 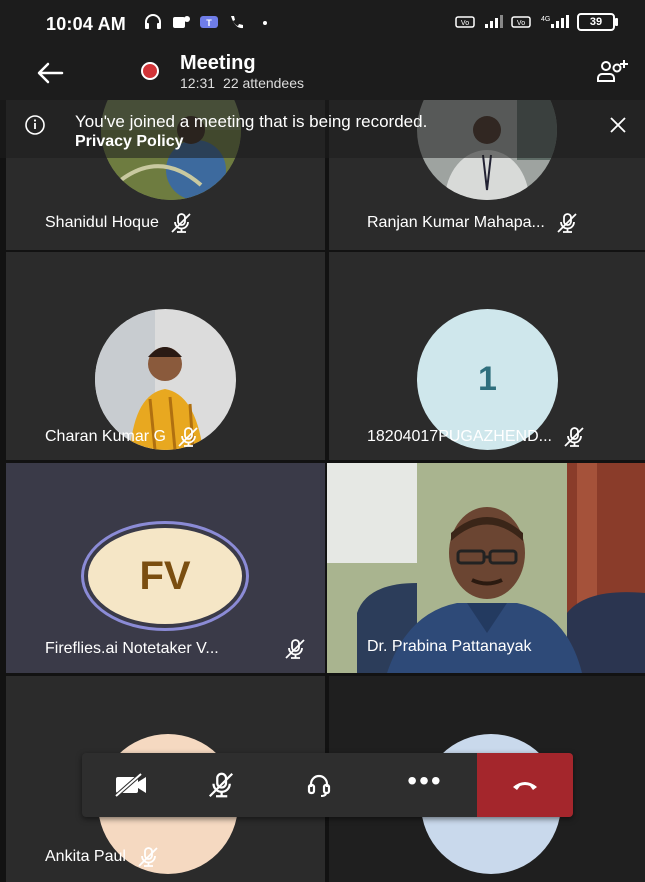 I want to click on signal-4g-icon: 4G, so click(x=554, y=22).